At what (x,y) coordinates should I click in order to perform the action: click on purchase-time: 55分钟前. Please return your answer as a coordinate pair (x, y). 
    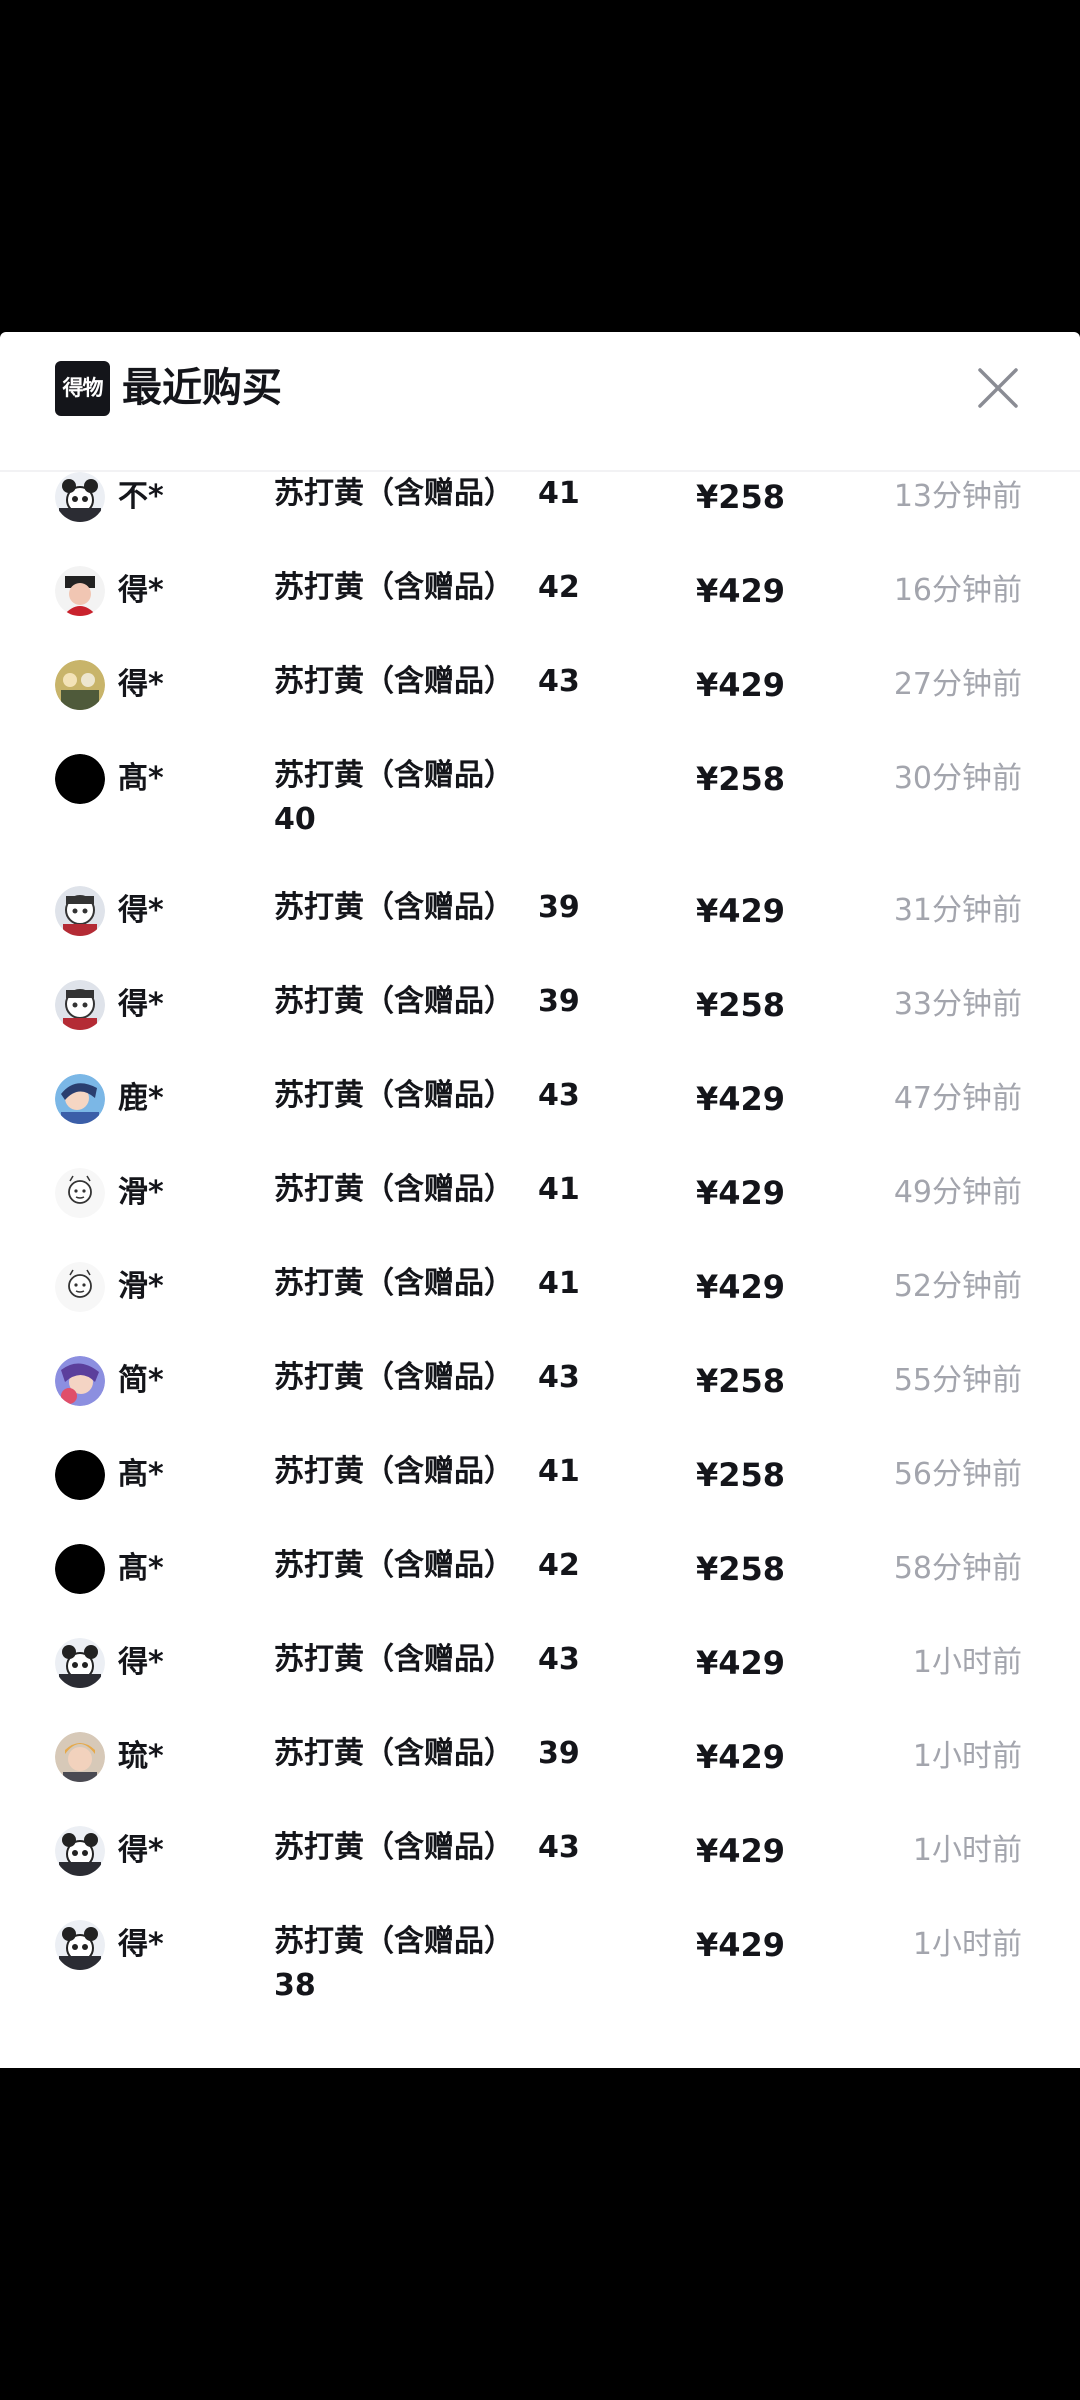
    Looking at the image, I should click on (957, 1380).